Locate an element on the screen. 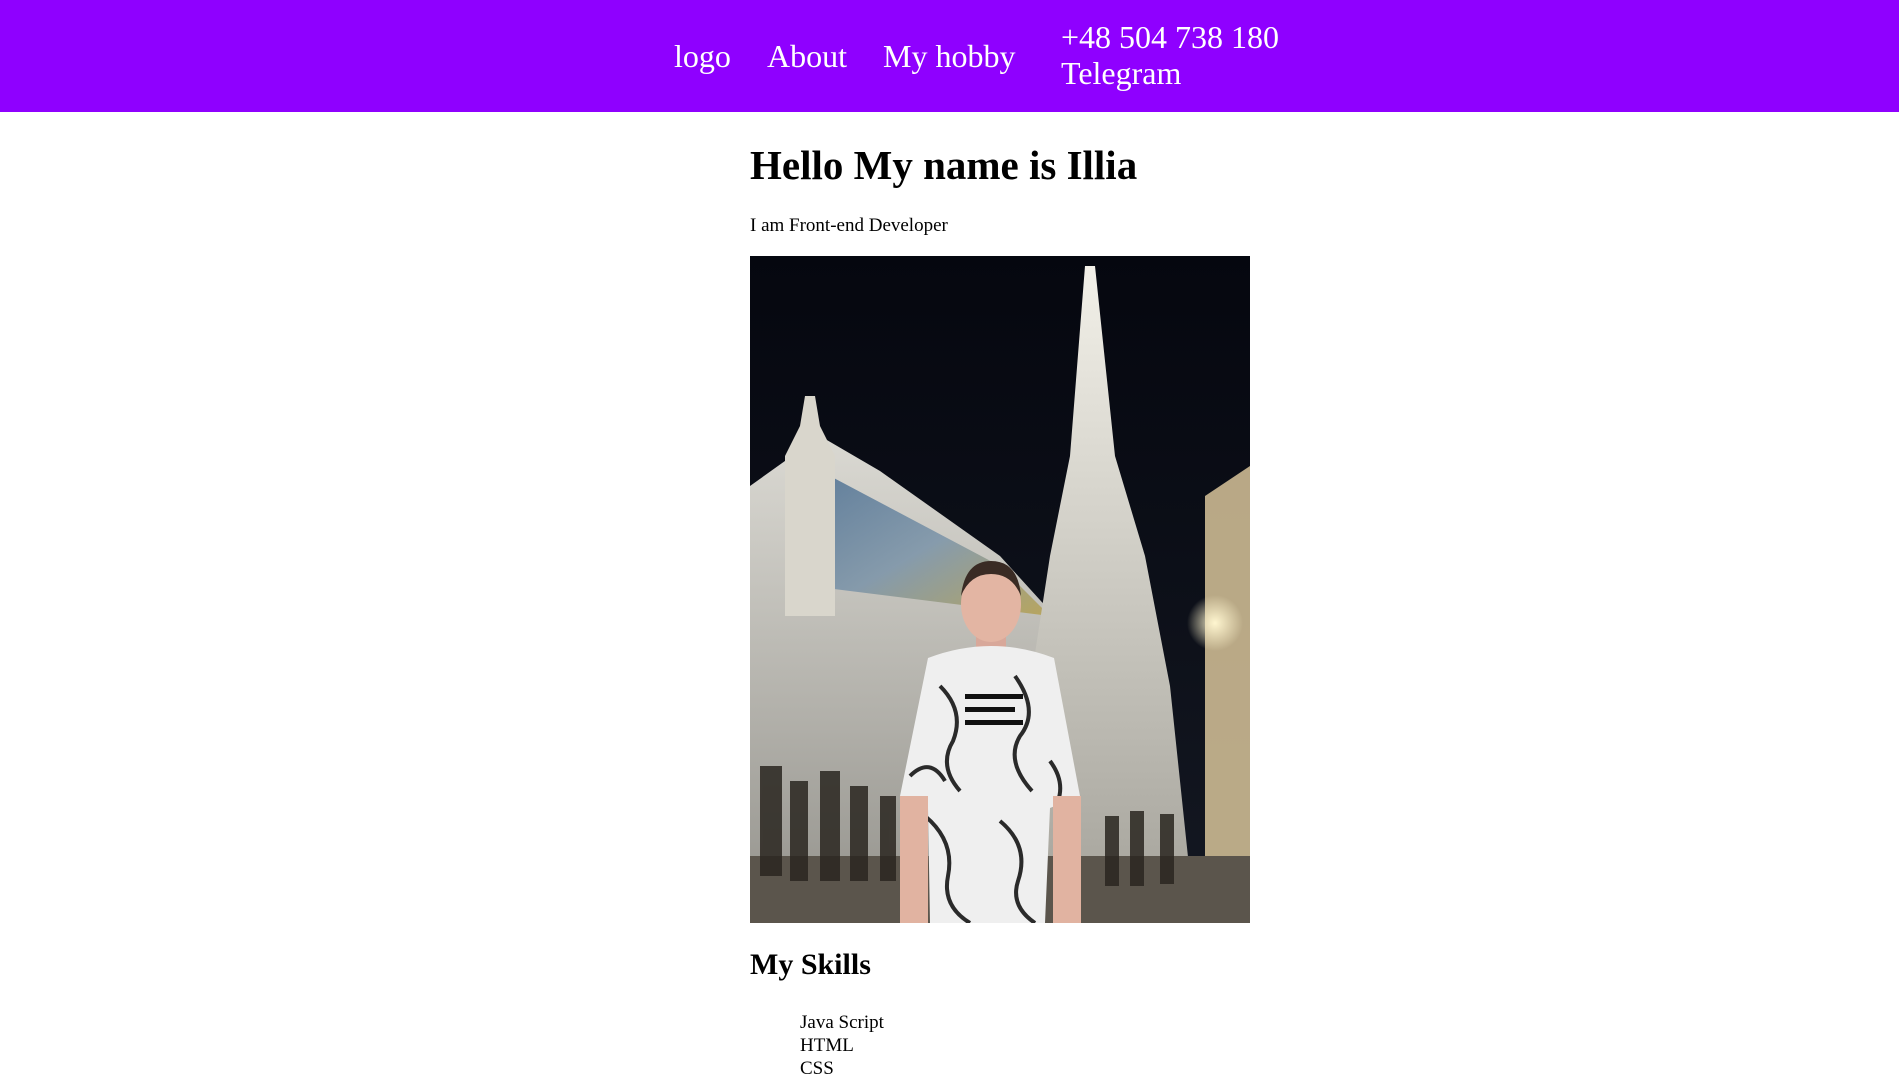 Image resolution: width=1899 pixels, height=1080 pixels. skill-item-javascript: Java Script is located at coordinates (842, 1022).